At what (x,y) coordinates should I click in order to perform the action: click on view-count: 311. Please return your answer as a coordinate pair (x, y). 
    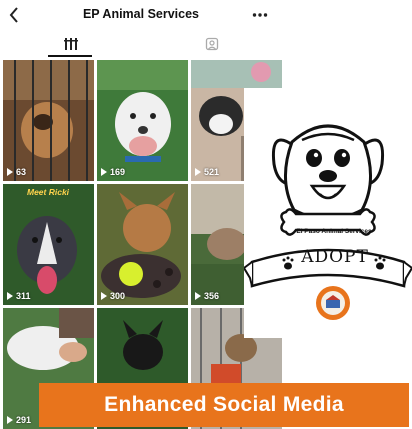
    Looking at the image, I should click on (19, 296).